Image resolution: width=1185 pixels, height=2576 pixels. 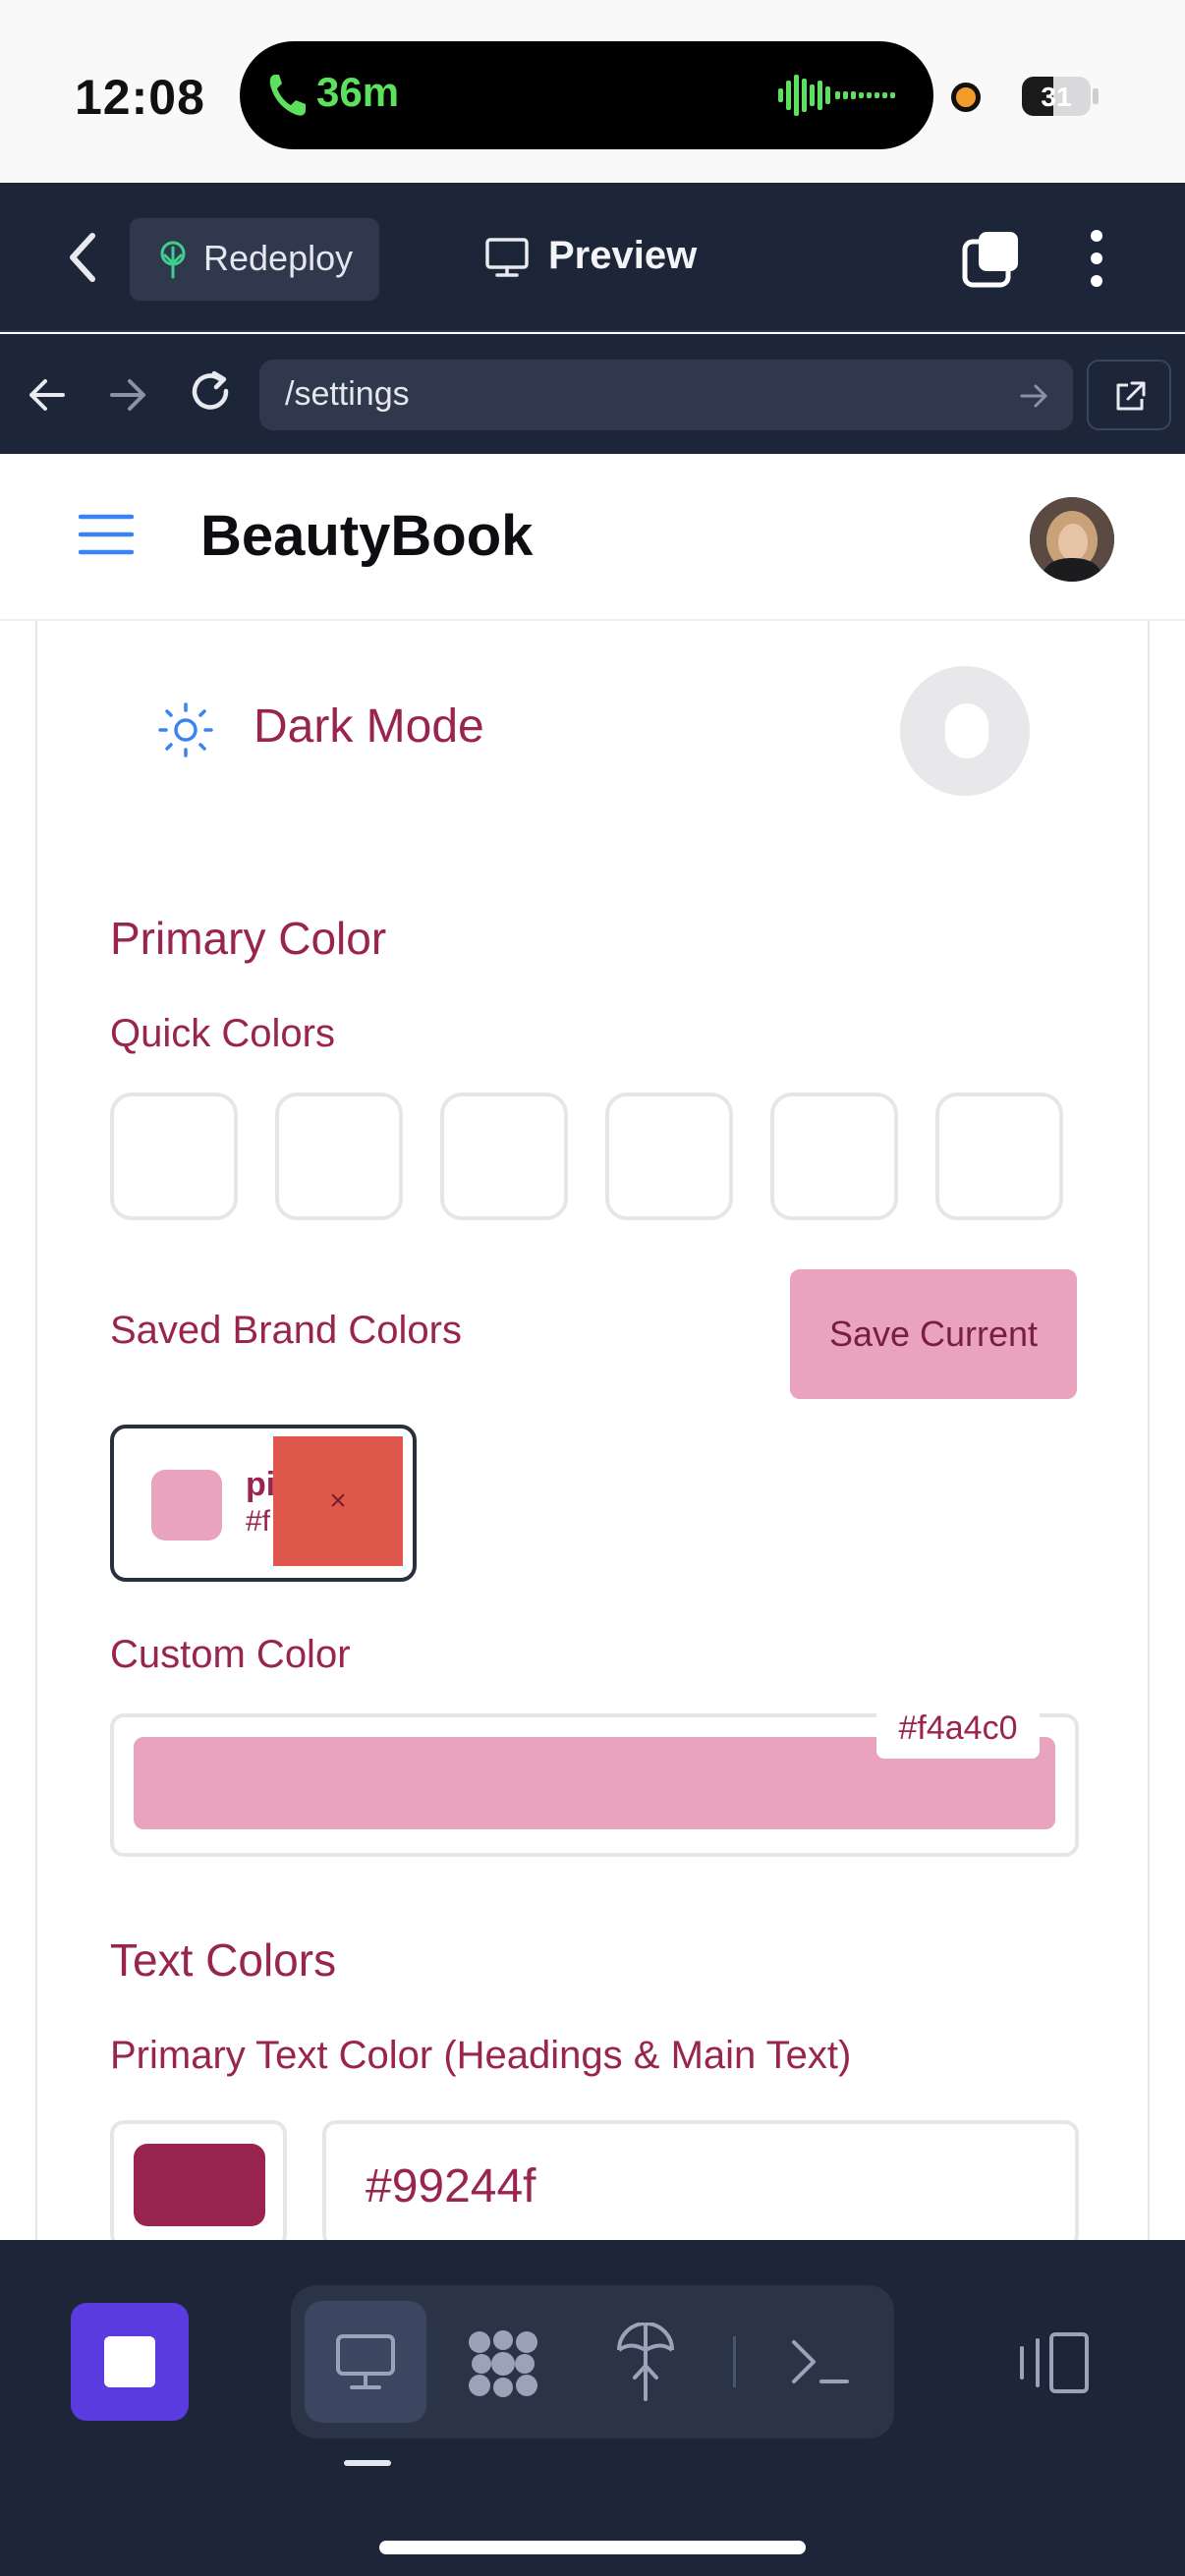 I want to click on desktop-icon, so click(x=366, y=2361).